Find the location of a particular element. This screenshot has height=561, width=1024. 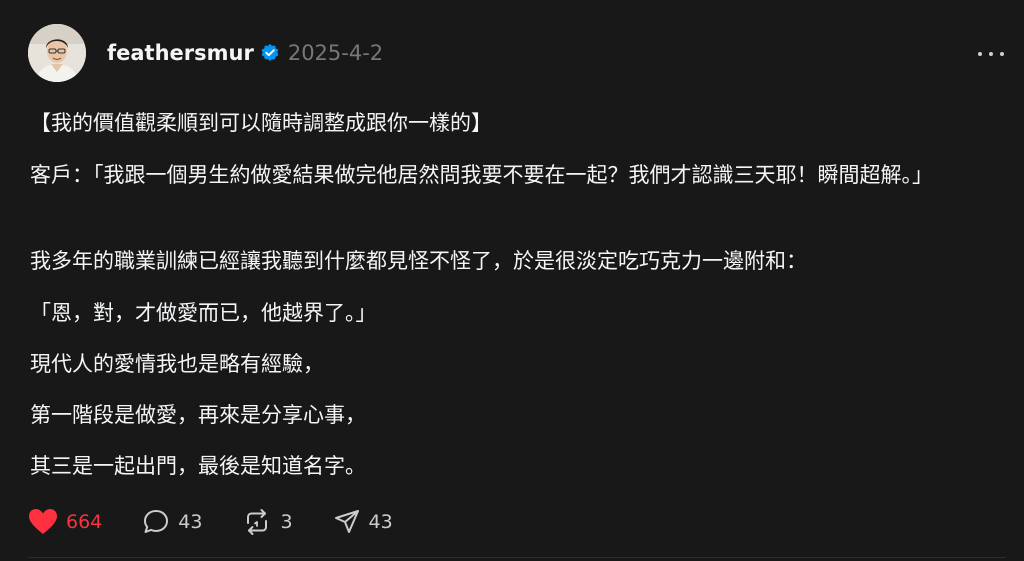

comment-button: 43 is located at coordinates (172, 522).